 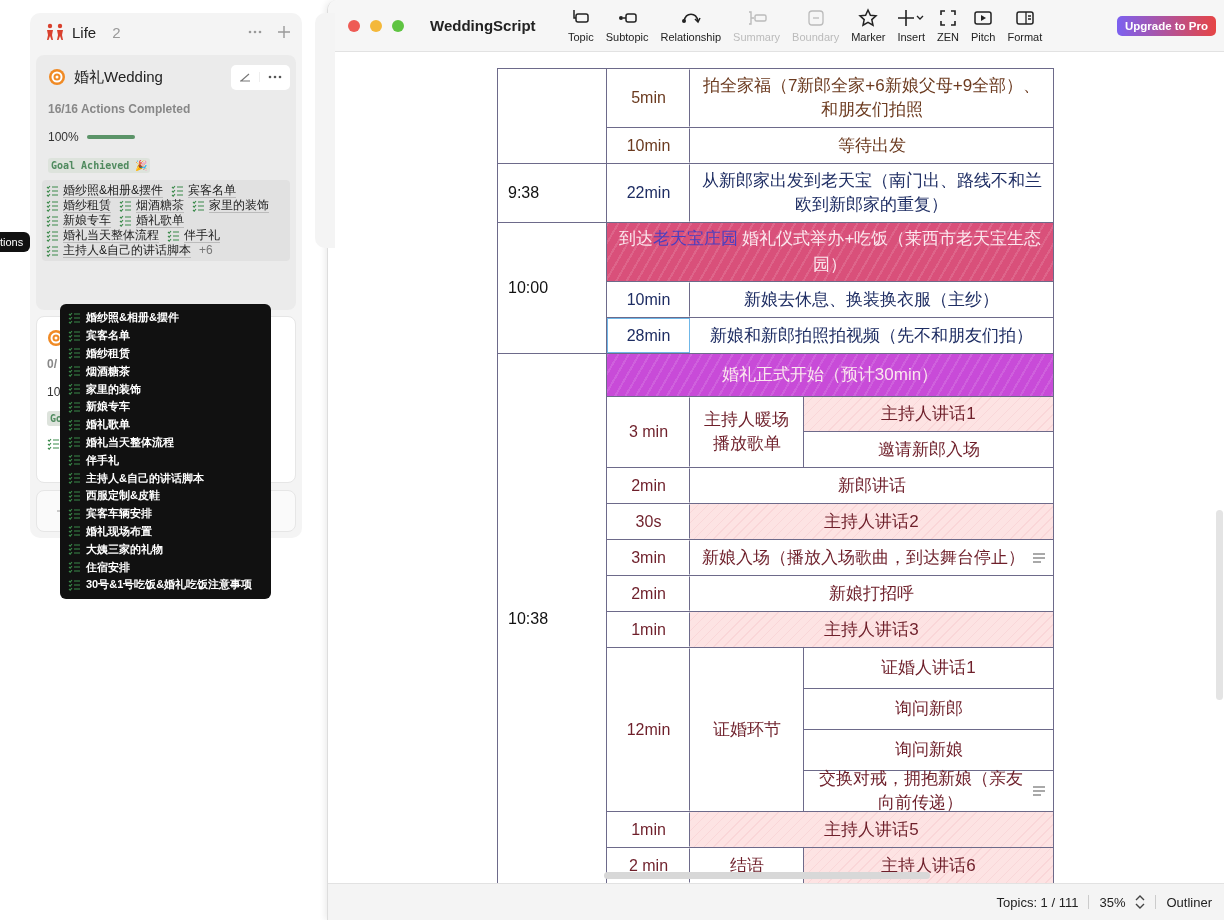 What do you see at coordinates (1219, 605) in the screenshot?
I see `vertical-scrollbar` at bounding box center [1219, 605].